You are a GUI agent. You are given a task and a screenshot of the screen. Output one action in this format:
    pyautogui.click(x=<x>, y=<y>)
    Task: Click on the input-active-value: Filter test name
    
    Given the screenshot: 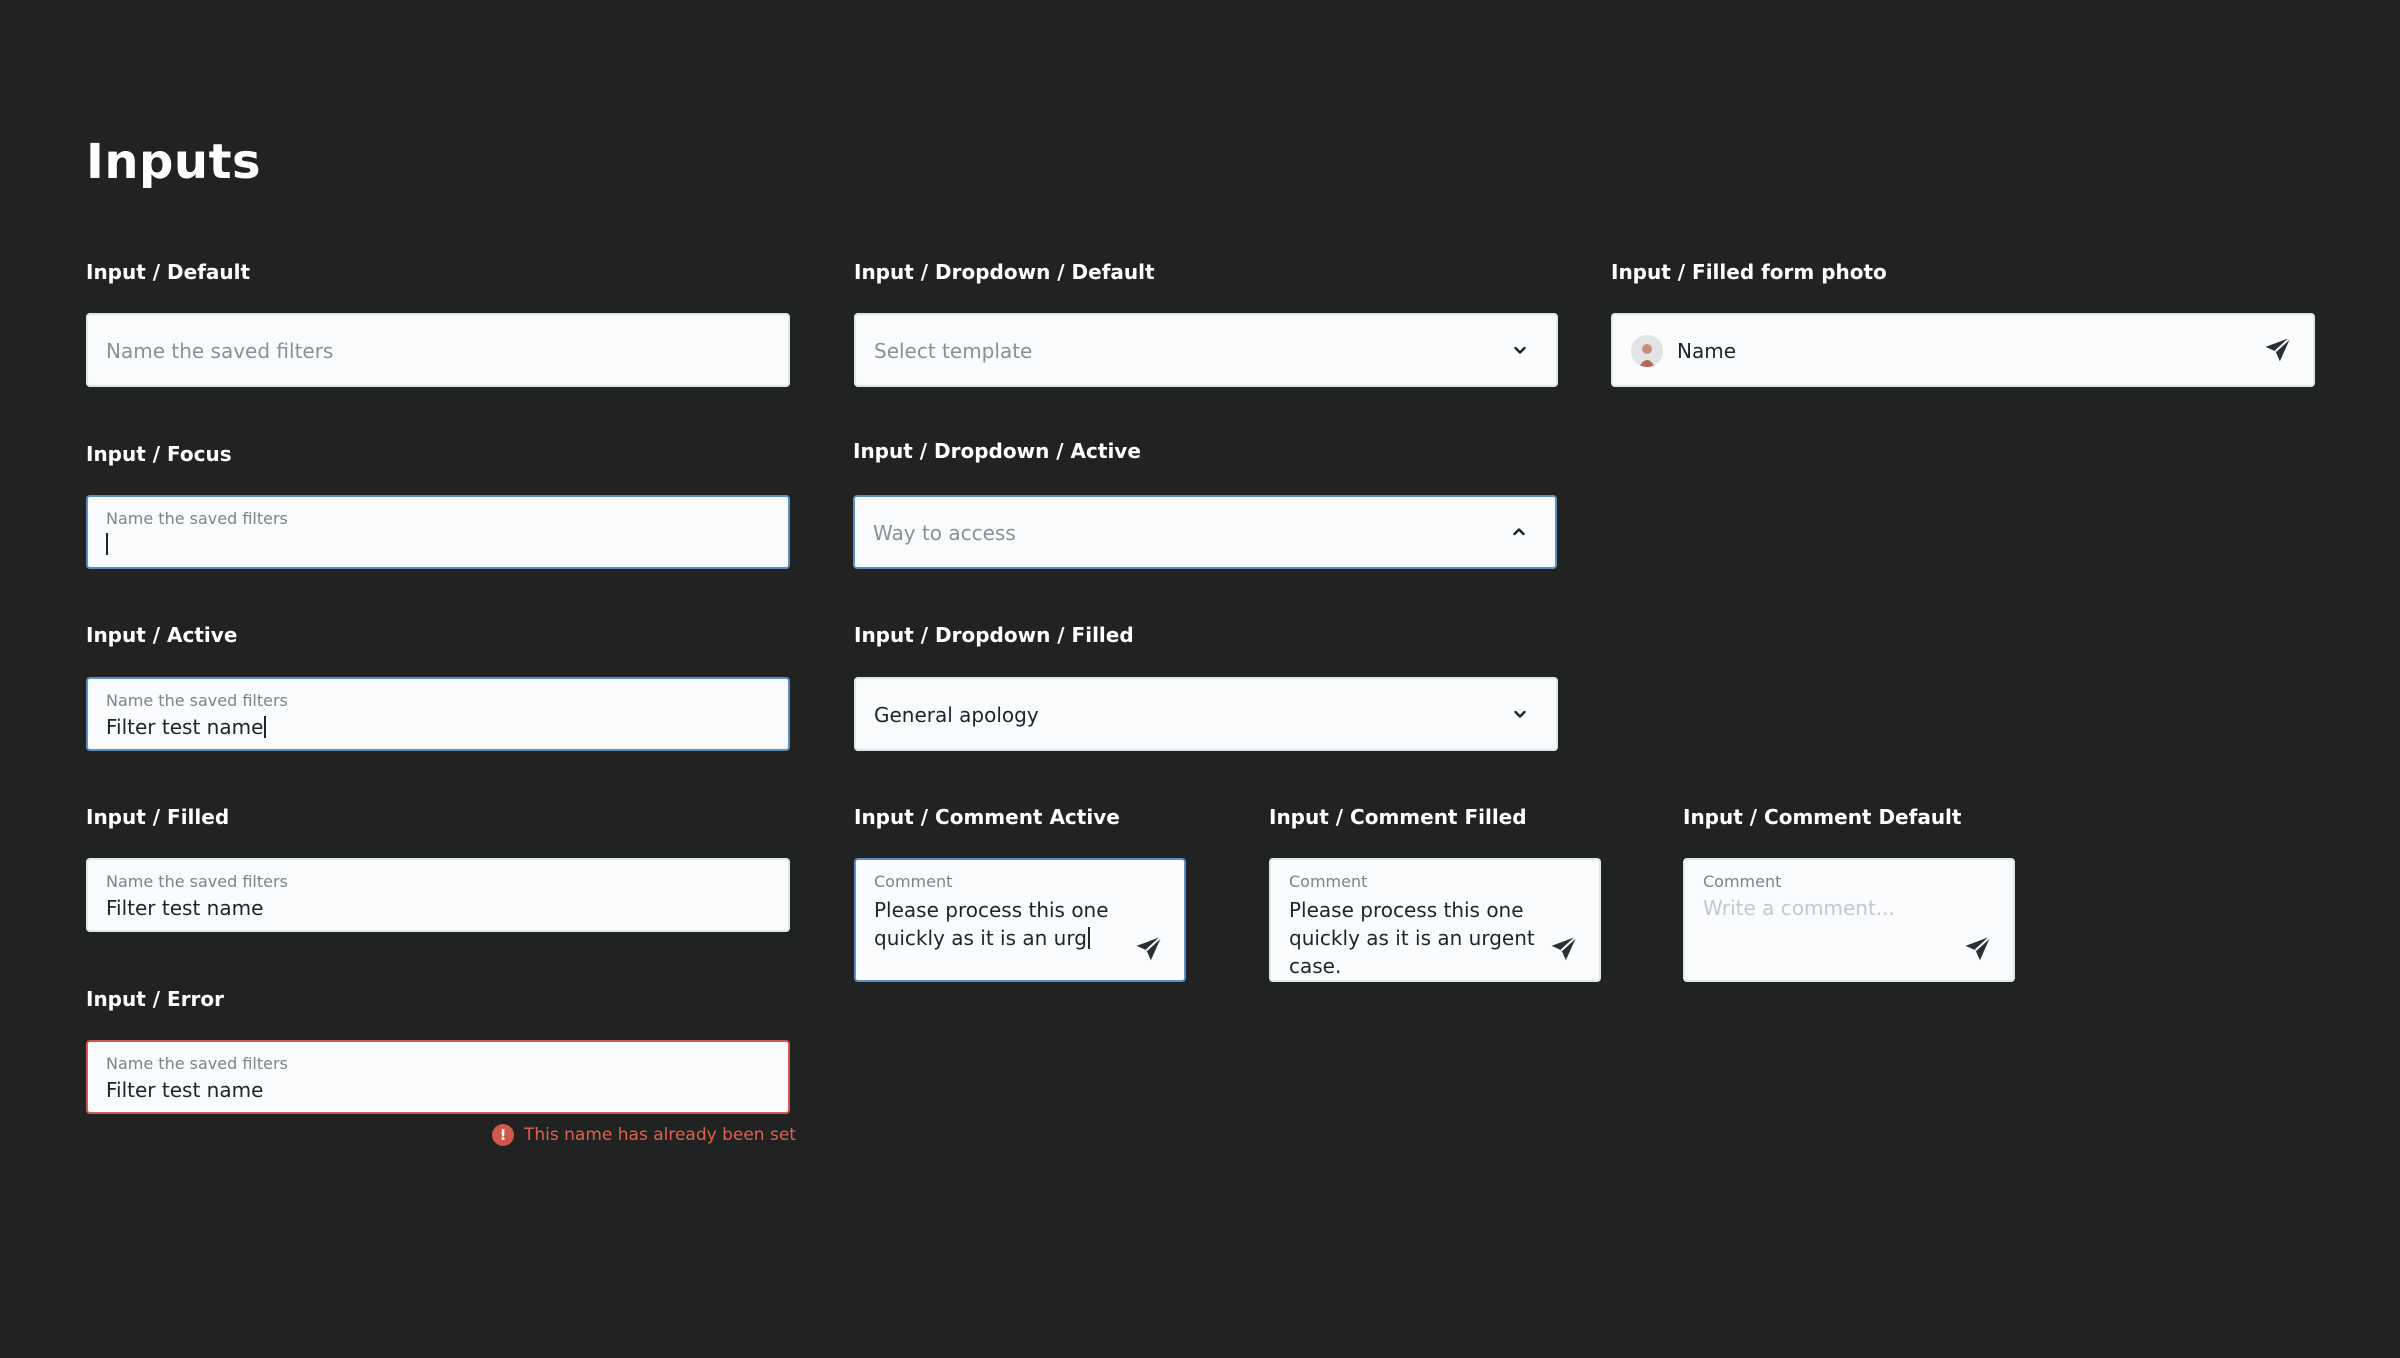 What is the action you would take?
    pyautogui.click(x=185, y=727)
    